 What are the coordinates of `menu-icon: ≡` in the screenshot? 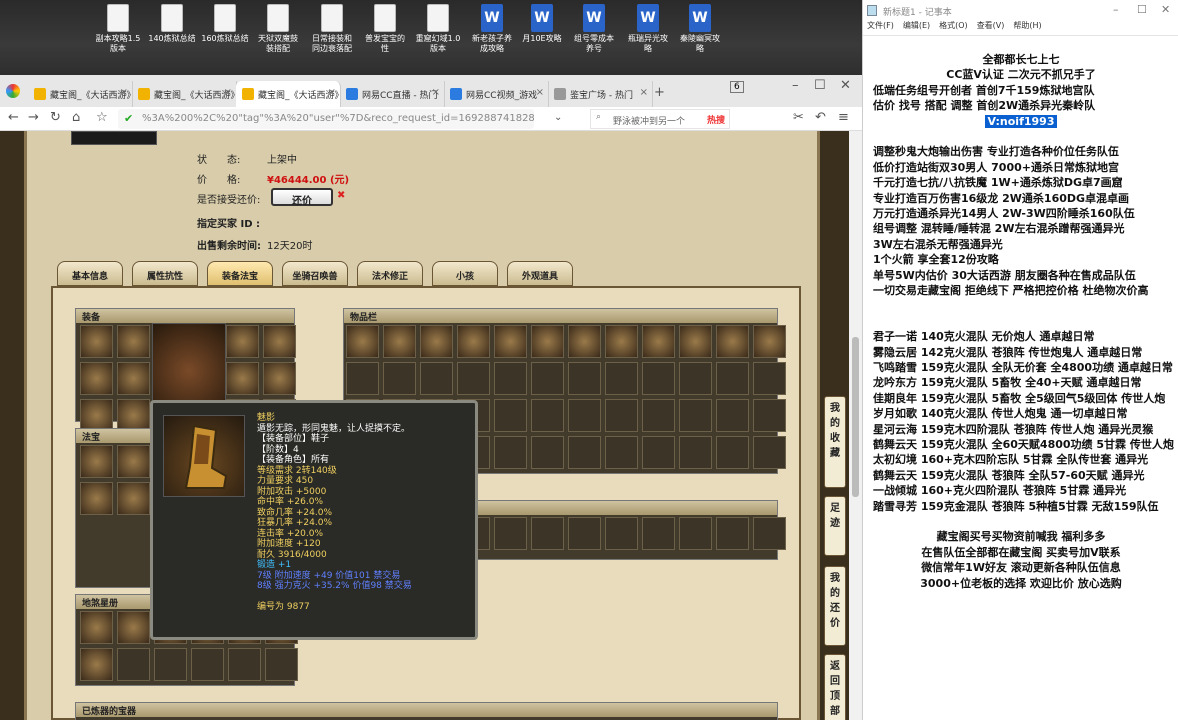 It's located at (843, 118).